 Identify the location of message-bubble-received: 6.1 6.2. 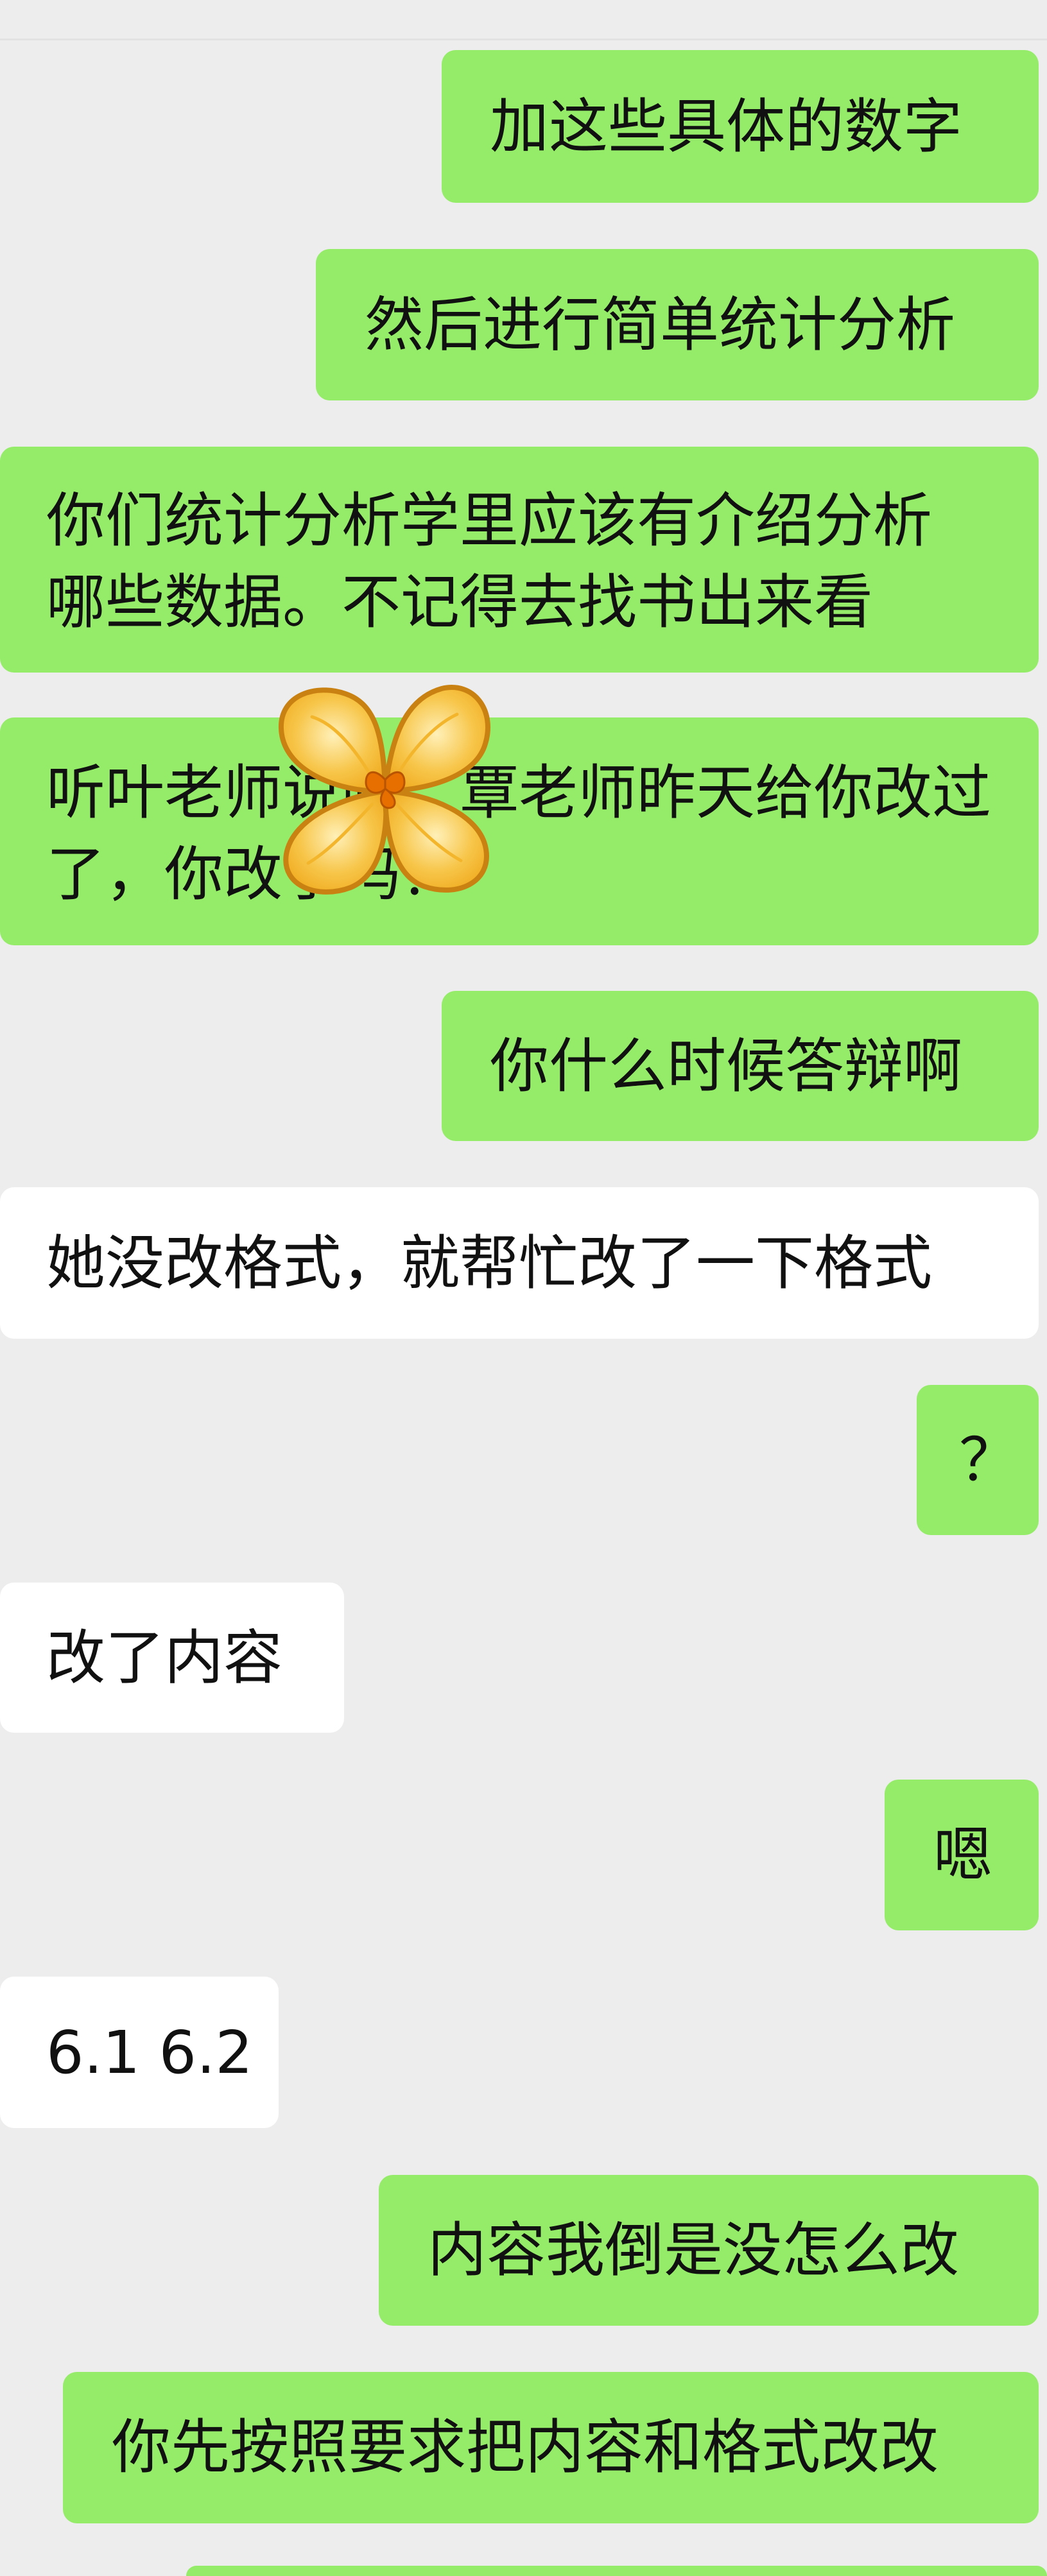
(139, 2052).